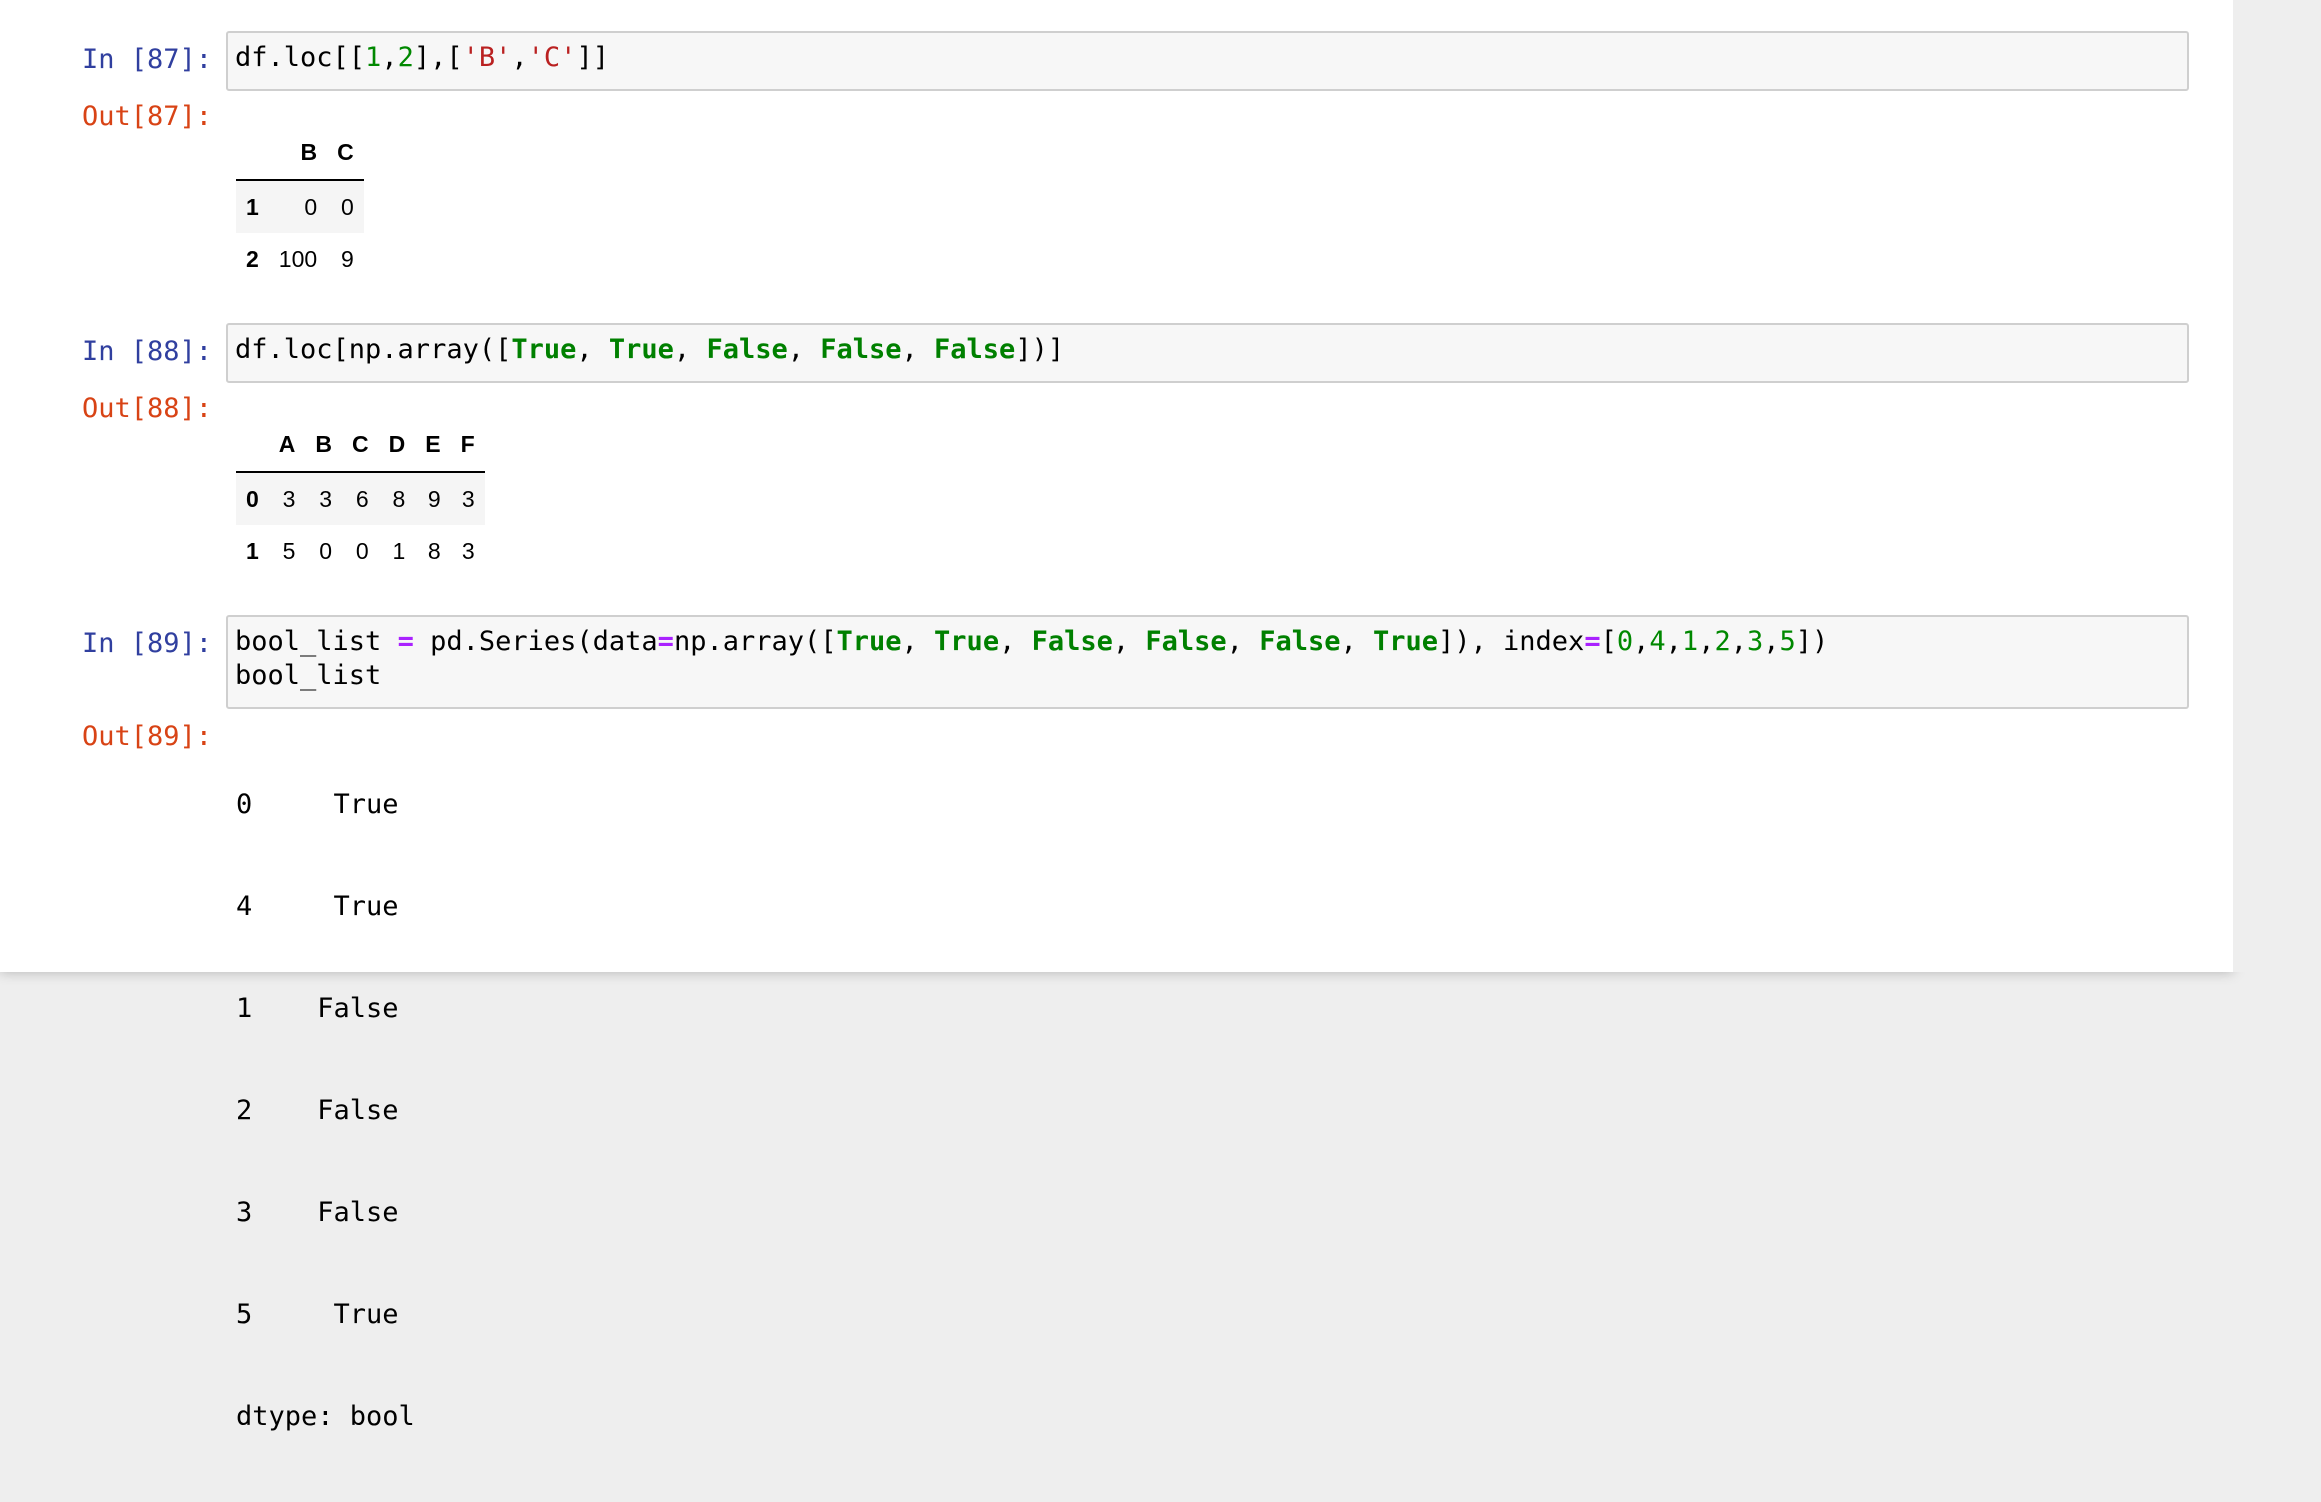  What do you see at coordinates (317, 1314) in the screenshot?
I see `output-line: 5 True` at bounding box center [317, 1314].